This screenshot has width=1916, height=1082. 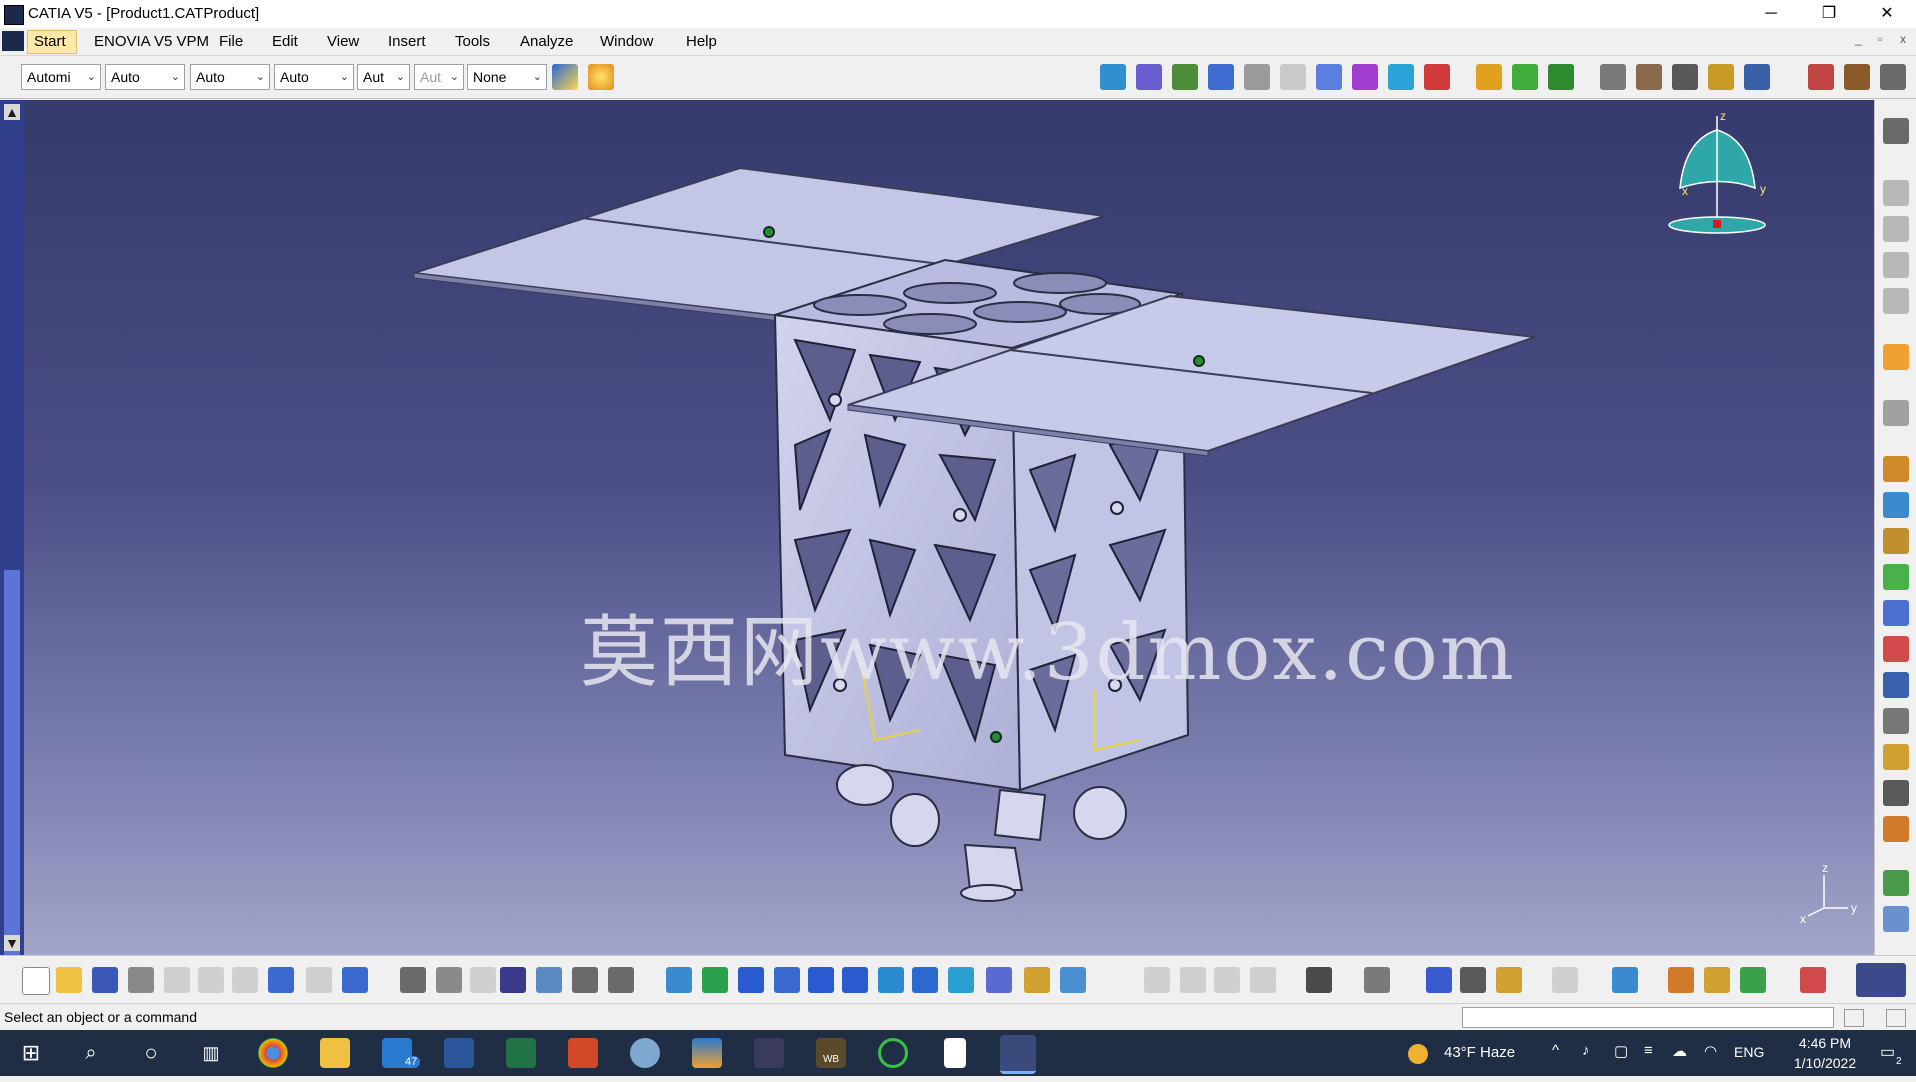 I want to click on catia-app-icon, so click(x=14, y=15).